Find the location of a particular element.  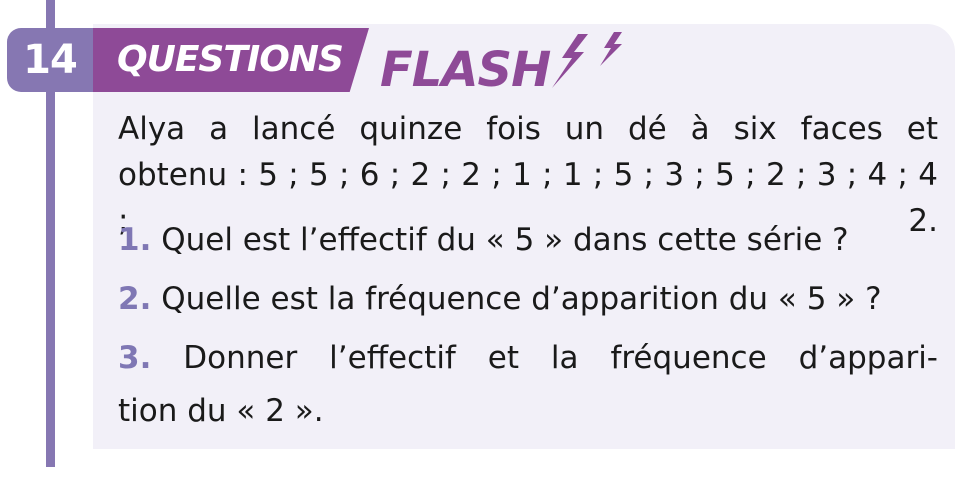

question-number: 3. is located at coordinates (135, 358).